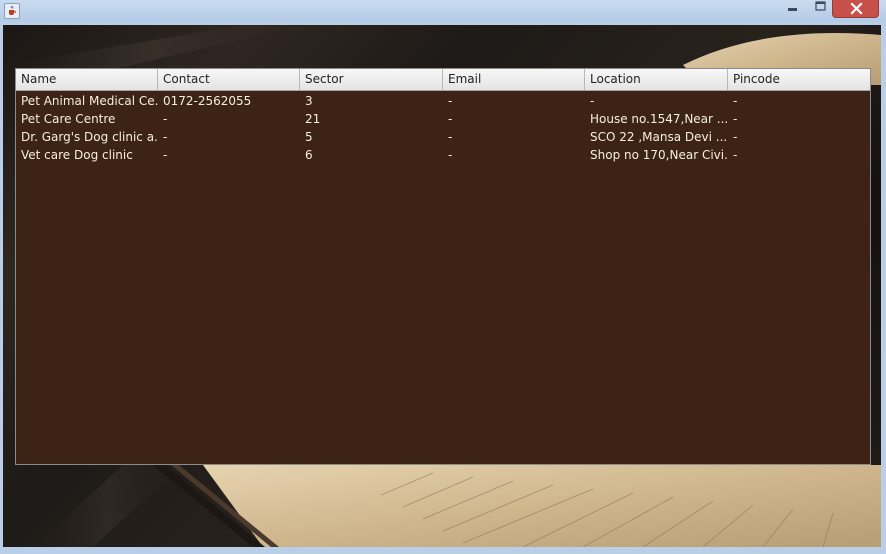  I want to click on cell-location: -, so click(656, 101).